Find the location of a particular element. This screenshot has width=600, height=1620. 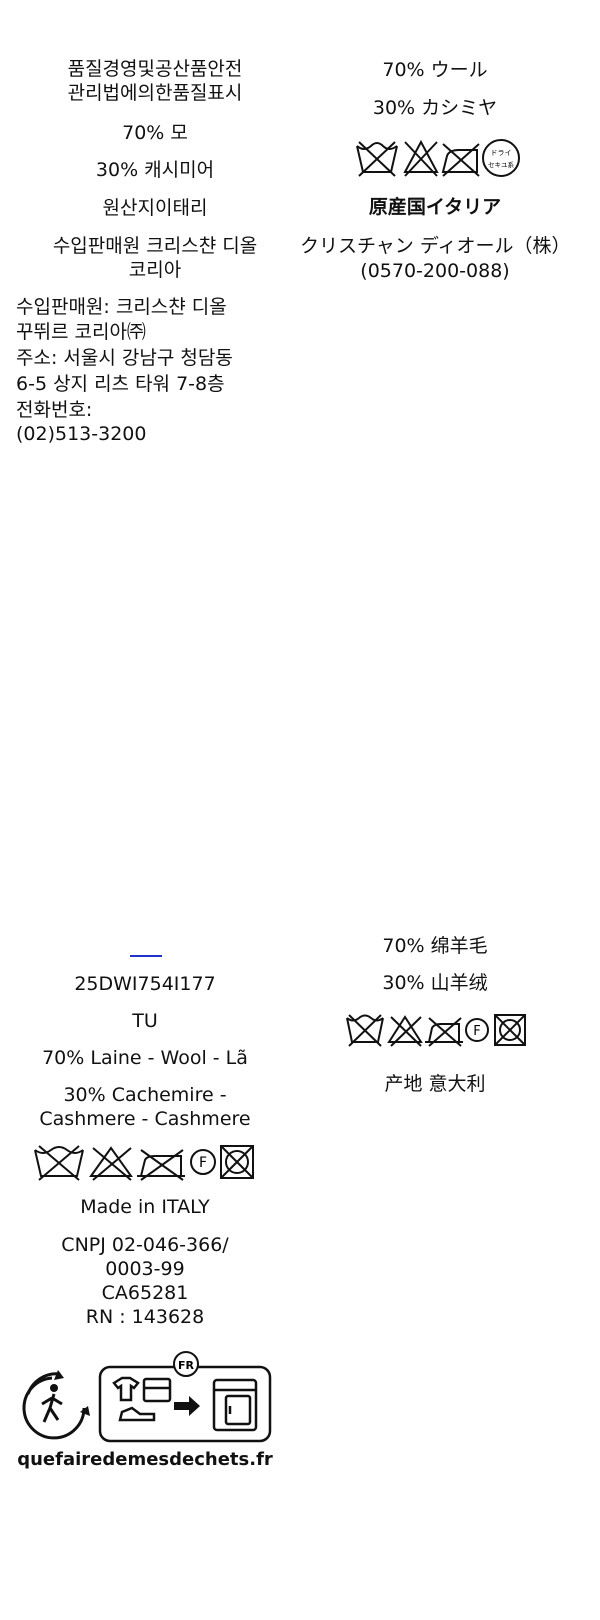

iron-crossed-icon is located at coordinates (460, 160).